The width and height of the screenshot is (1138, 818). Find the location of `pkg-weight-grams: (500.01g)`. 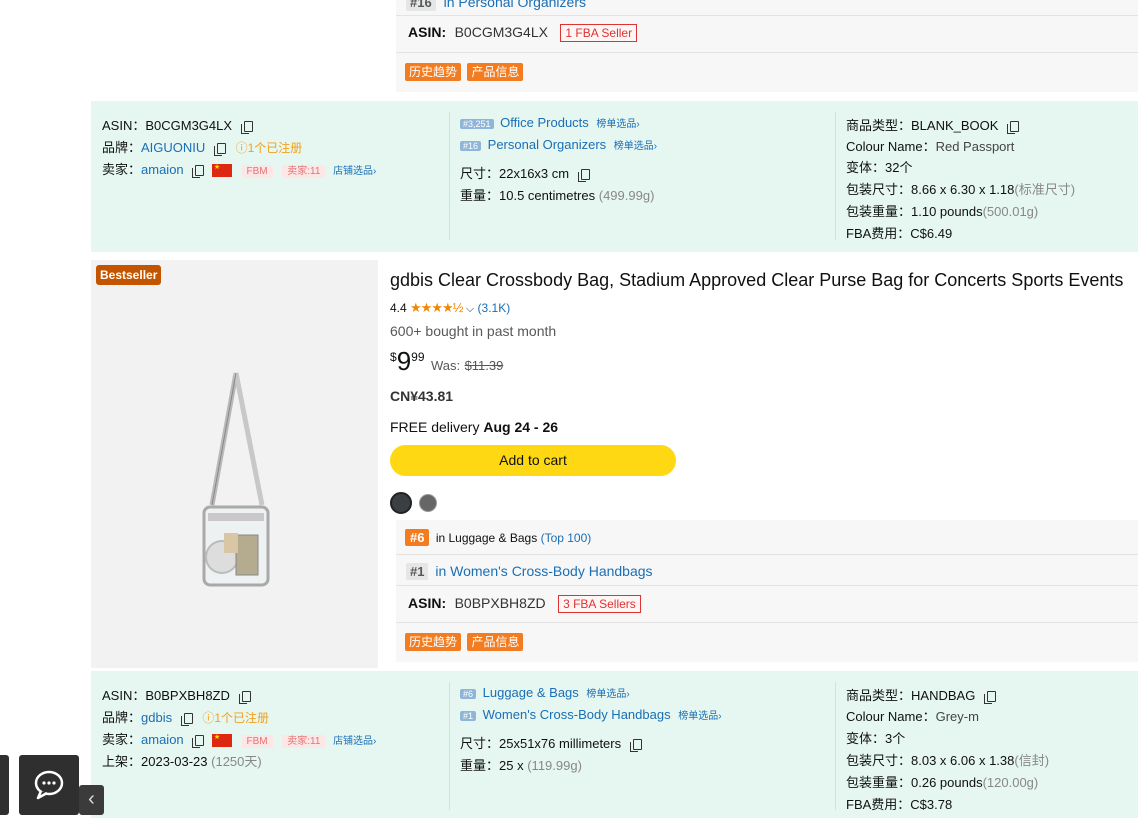

pkg-weight-grams: (500.01g) is located at coordinates (1010, 211).